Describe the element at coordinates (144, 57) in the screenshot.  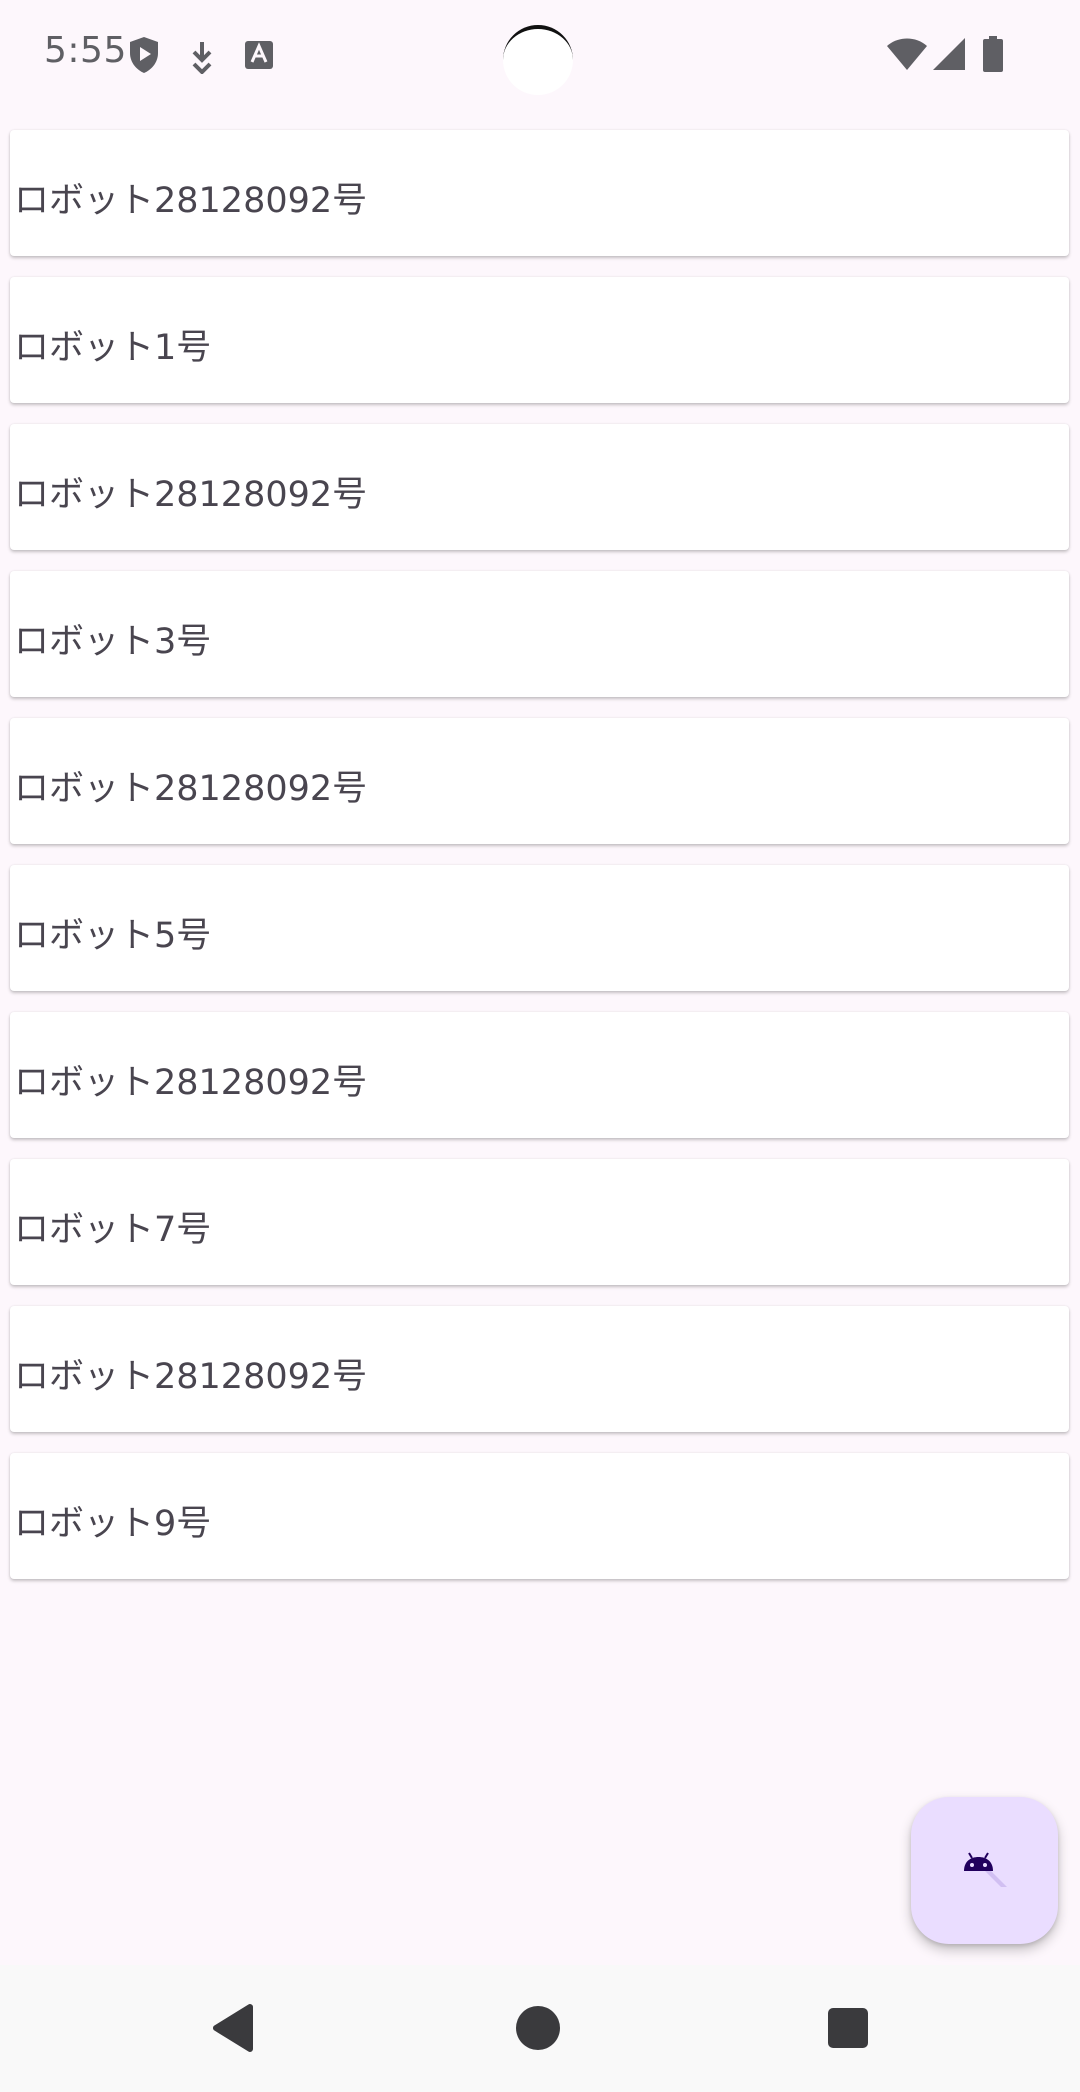
I see `shield-play-icon` at that location.